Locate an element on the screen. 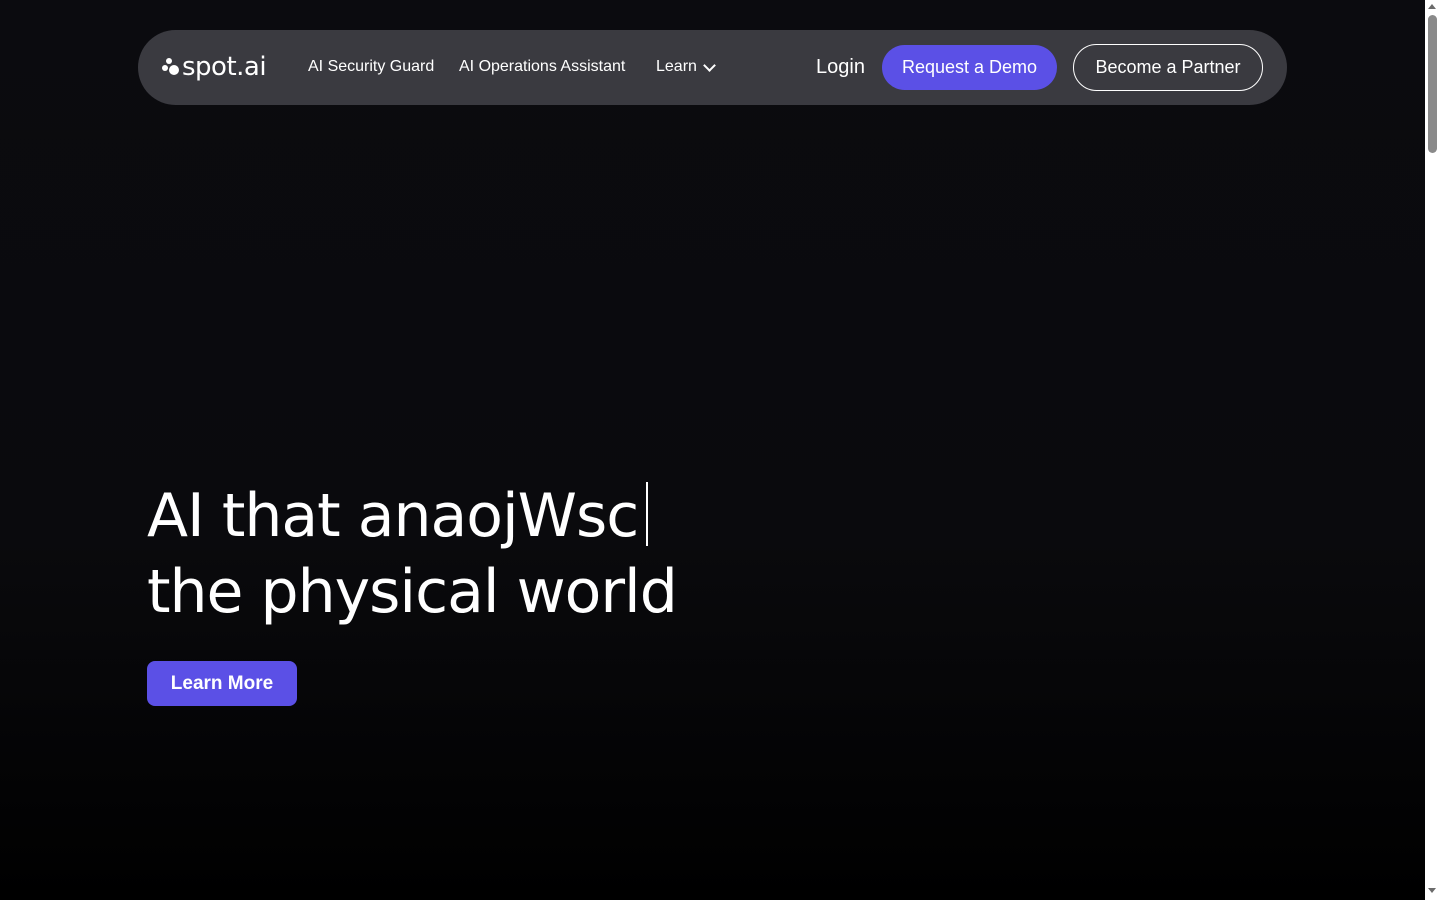 The image size is (1440, 900). hero-headline-line-1: AI that anaojWsc is located at coordinates (412, 516).